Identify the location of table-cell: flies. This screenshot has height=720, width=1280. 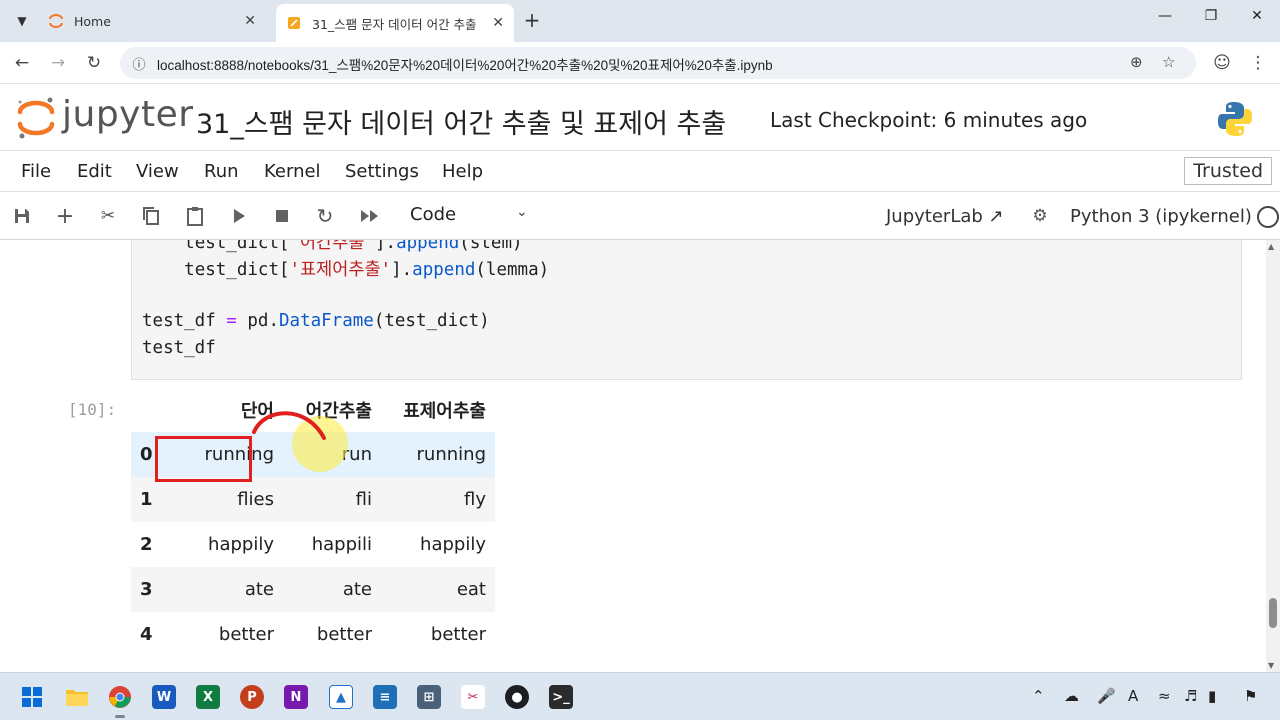
(223, 499).